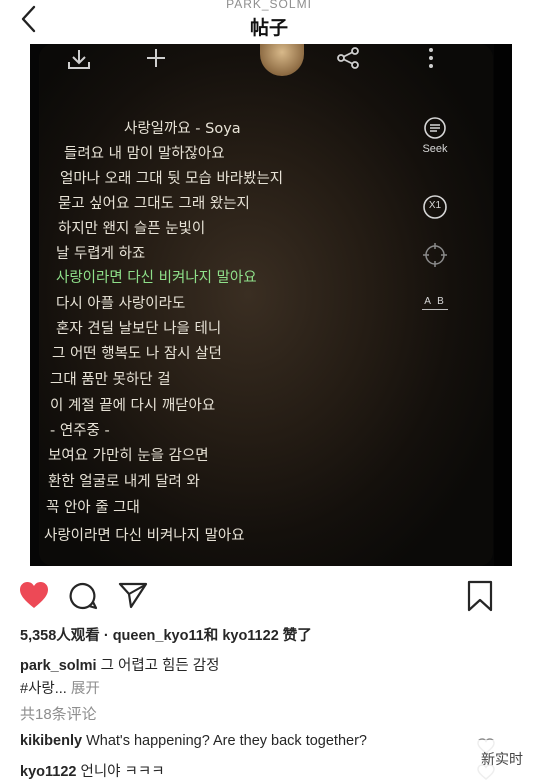 This screenshot has height=781, width=538. I want to click on watermark: 新实时, so click(502, 760).